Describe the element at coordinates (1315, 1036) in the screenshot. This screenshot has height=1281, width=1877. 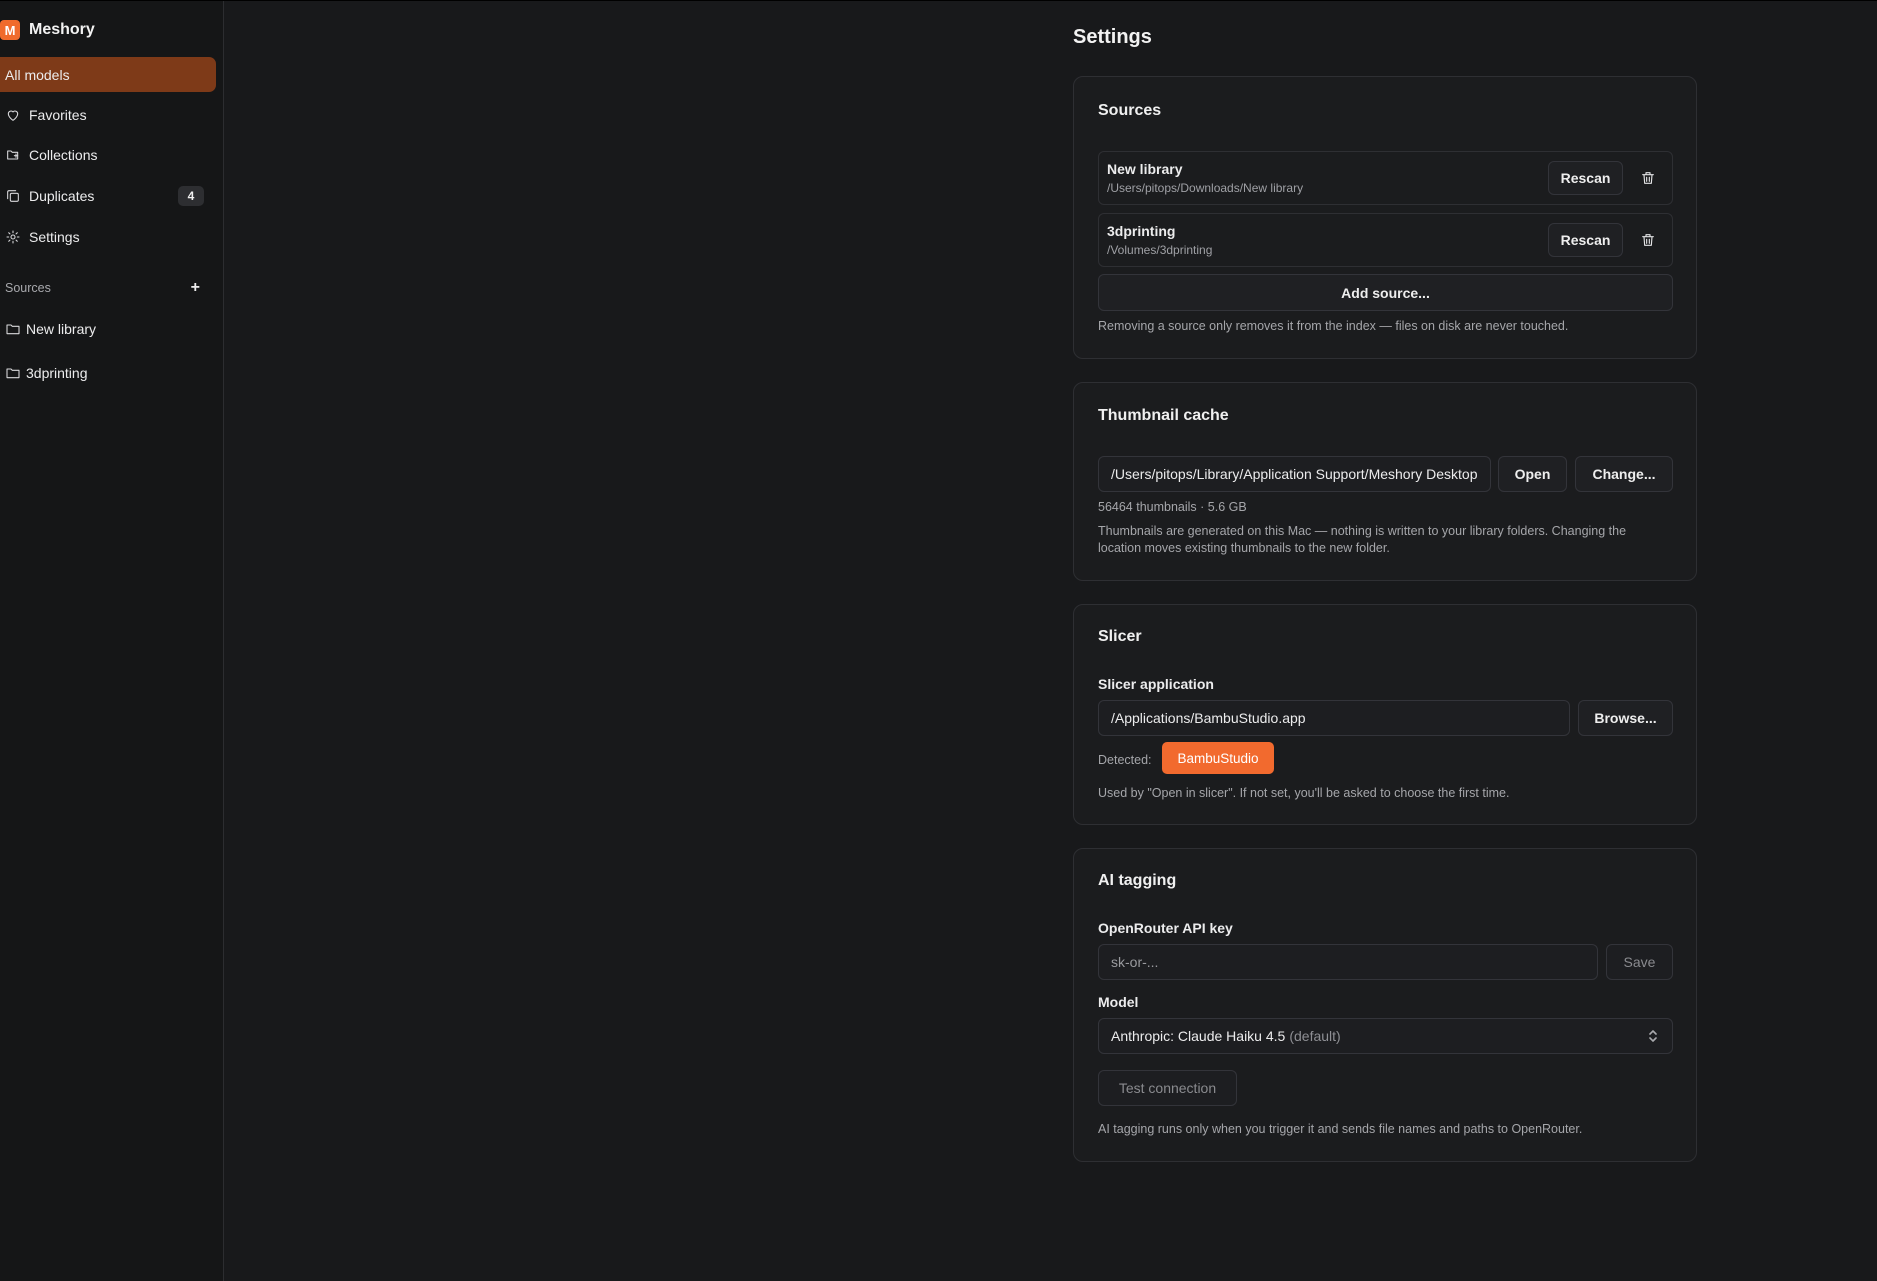
I see `model-default-suffix: (default)` at that location.